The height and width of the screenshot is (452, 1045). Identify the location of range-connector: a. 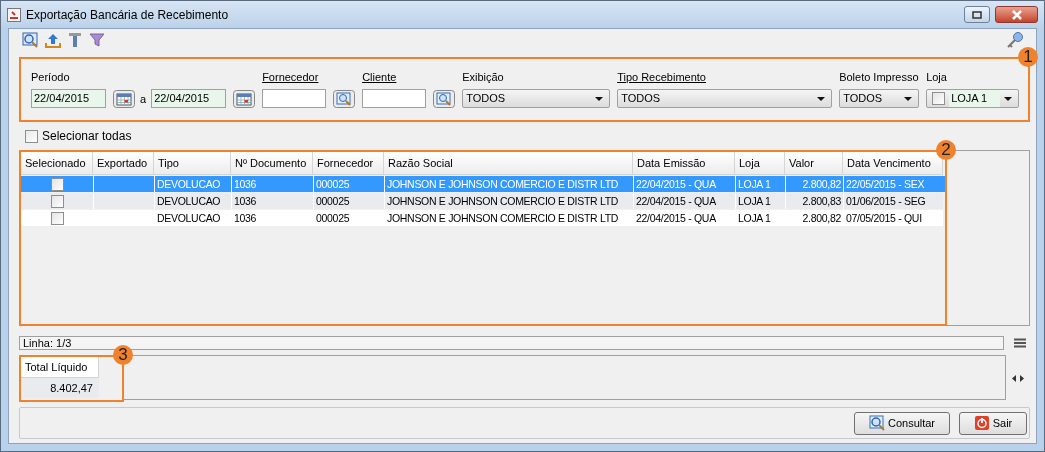
(143, 99).